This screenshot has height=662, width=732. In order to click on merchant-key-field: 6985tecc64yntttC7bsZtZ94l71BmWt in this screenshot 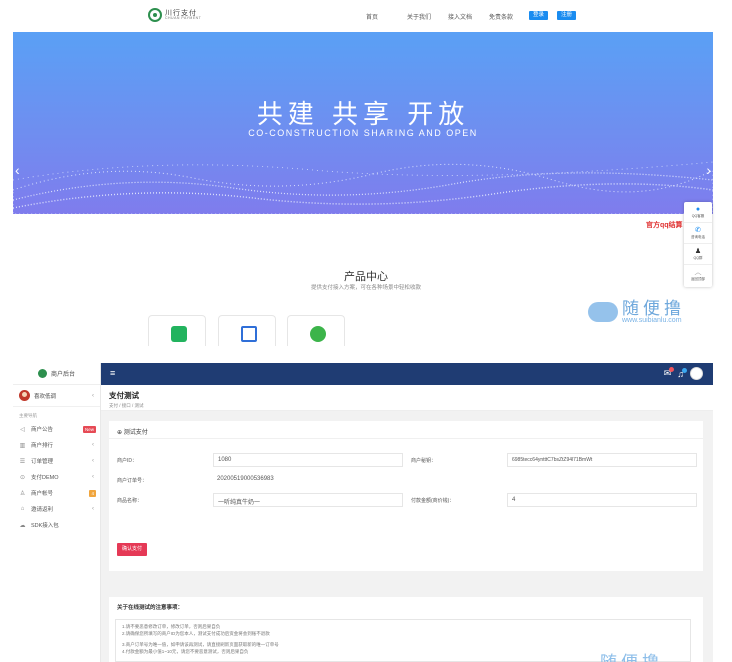, I will do `click(602, 460)`.